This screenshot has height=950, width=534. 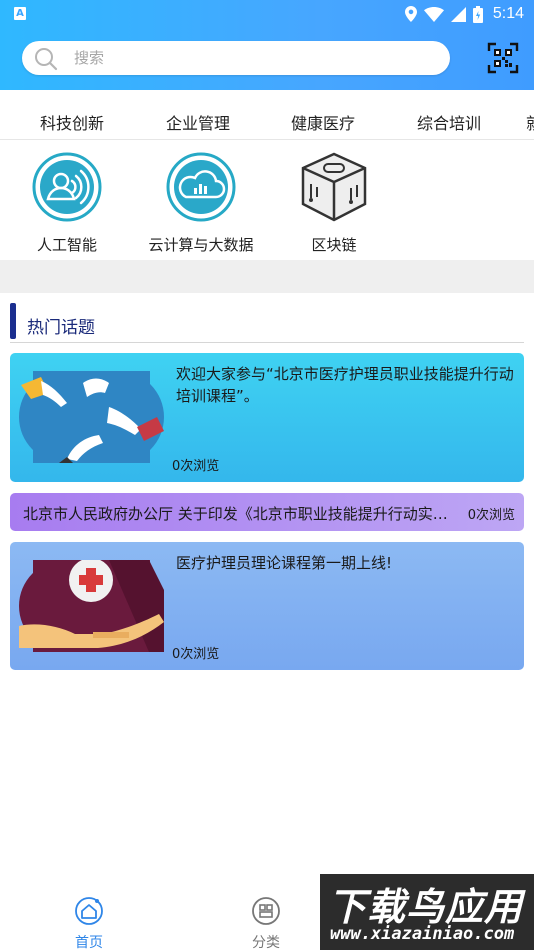 I want to click on section-title: 热门话题, so click(x=61, y=328).